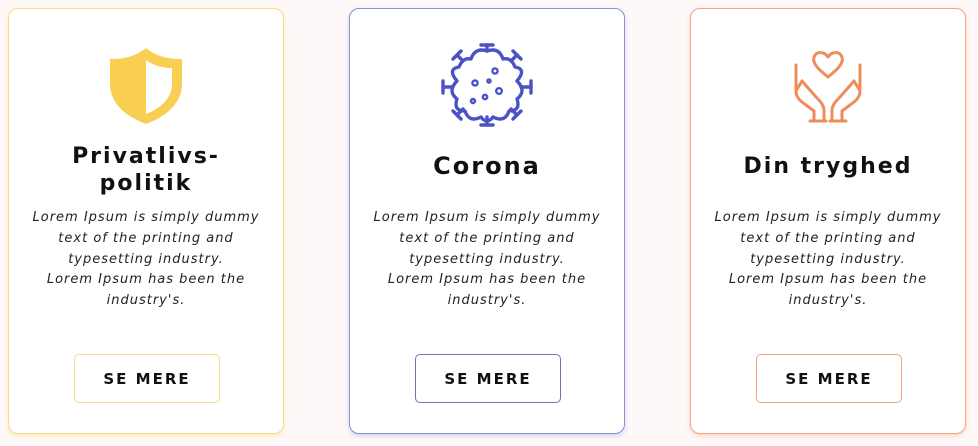  What do you see at coordinates (828, 85) in the screenshot?
I see `hands-heart-icon` at bounding box center [828, 85].